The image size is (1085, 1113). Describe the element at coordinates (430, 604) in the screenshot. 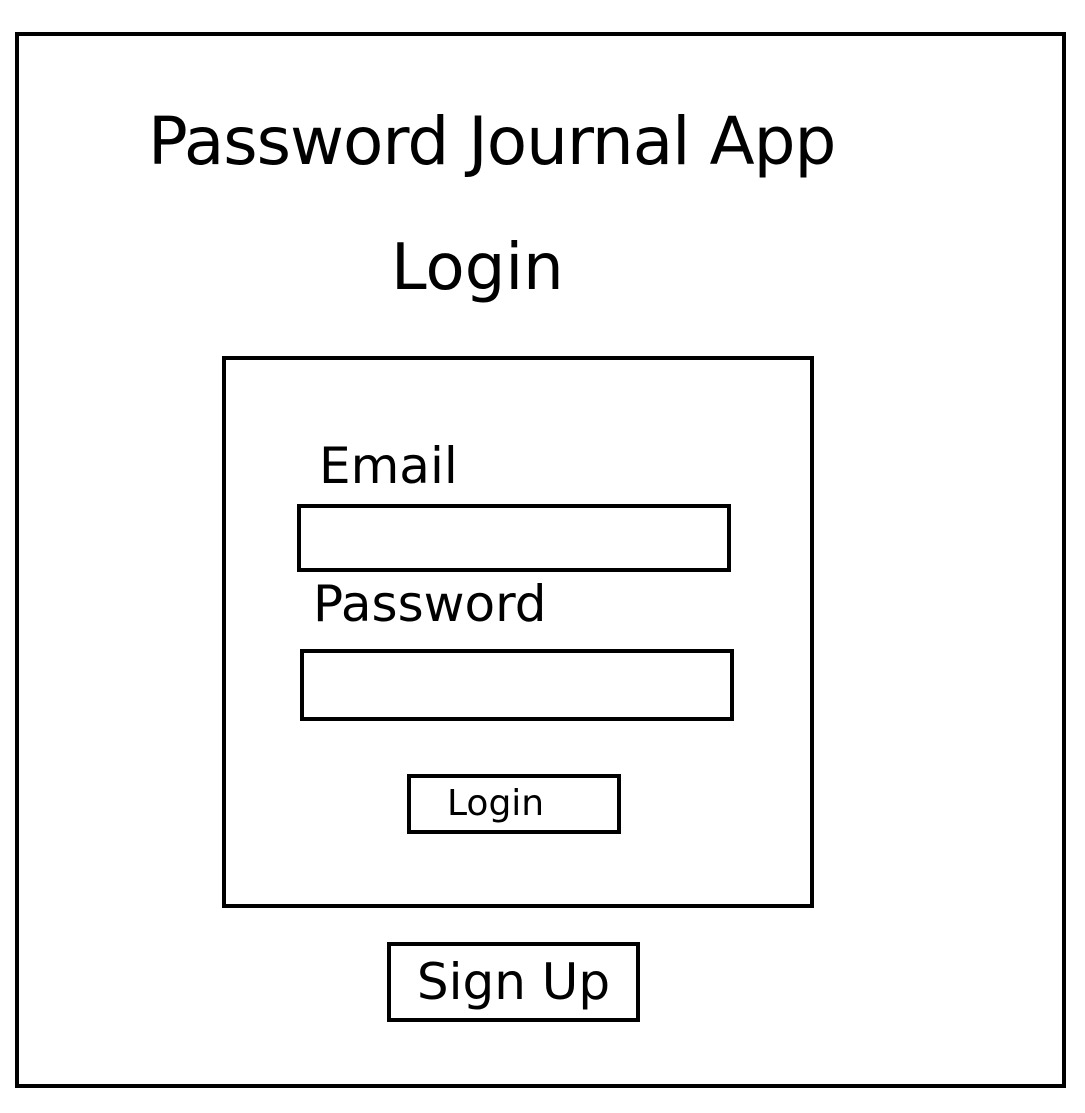

I see `password-label: Password` at that location.